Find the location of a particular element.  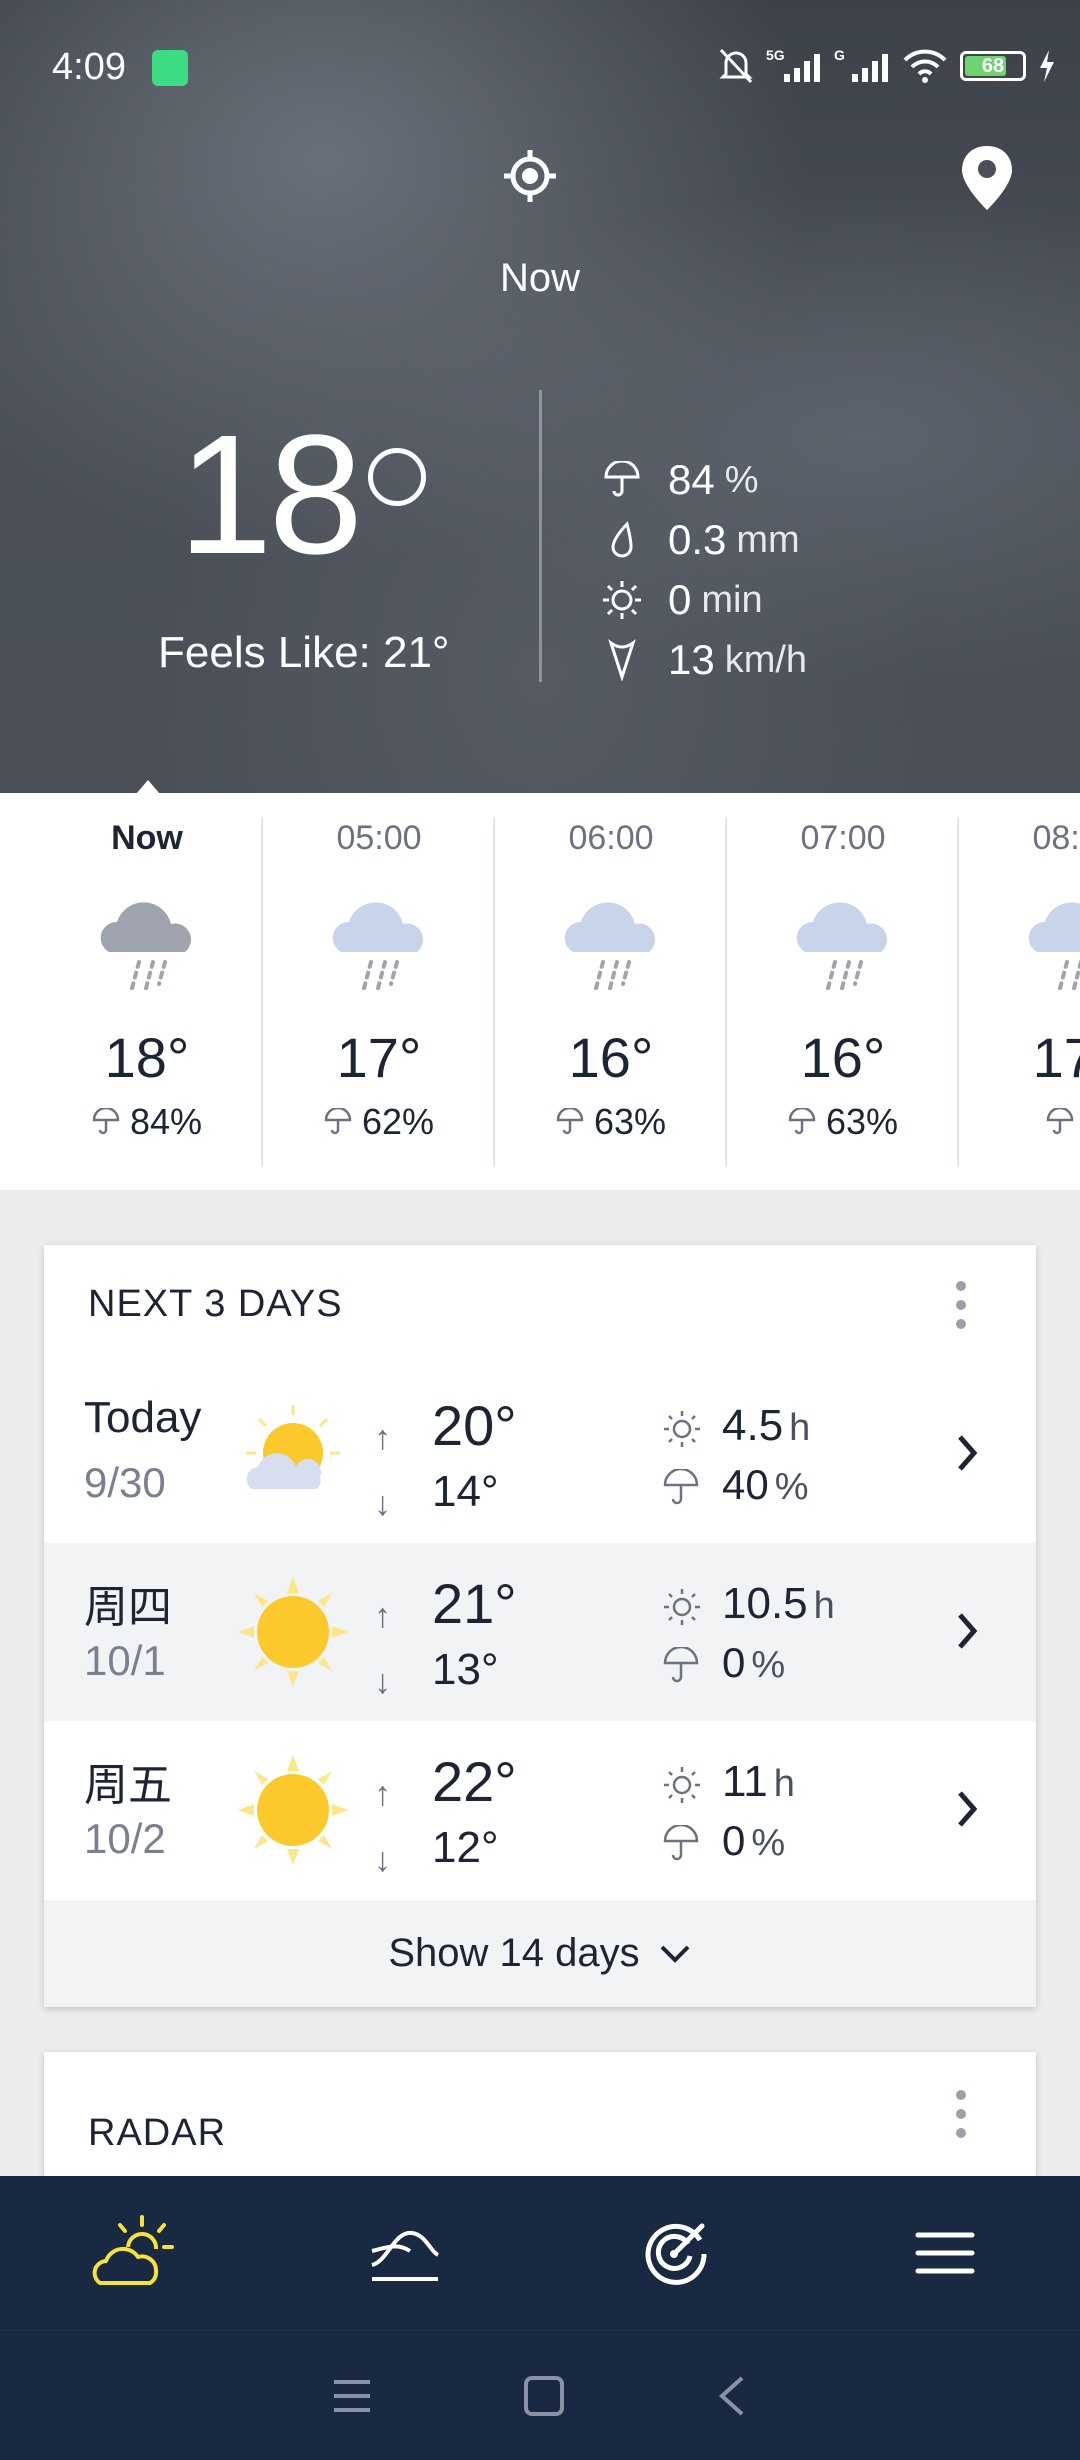

mute-bell-icon is located at coordinates (736, 66).